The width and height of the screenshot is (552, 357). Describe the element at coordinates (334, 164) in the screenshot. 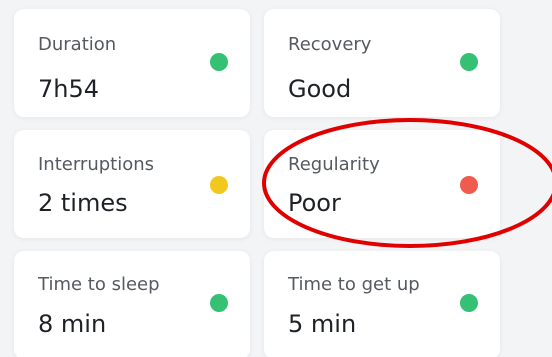

I see `regularity-label: Regularity` at that location.